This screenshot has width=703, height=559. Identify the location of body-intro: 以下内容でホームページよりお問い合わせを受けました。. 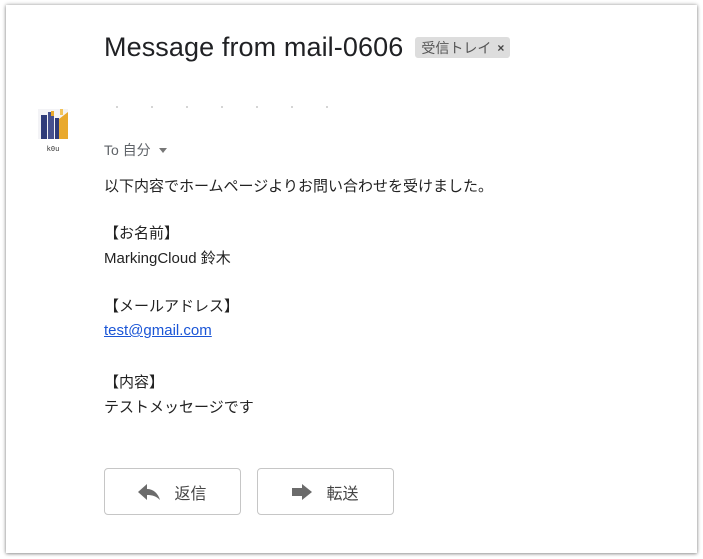
(298, 186).